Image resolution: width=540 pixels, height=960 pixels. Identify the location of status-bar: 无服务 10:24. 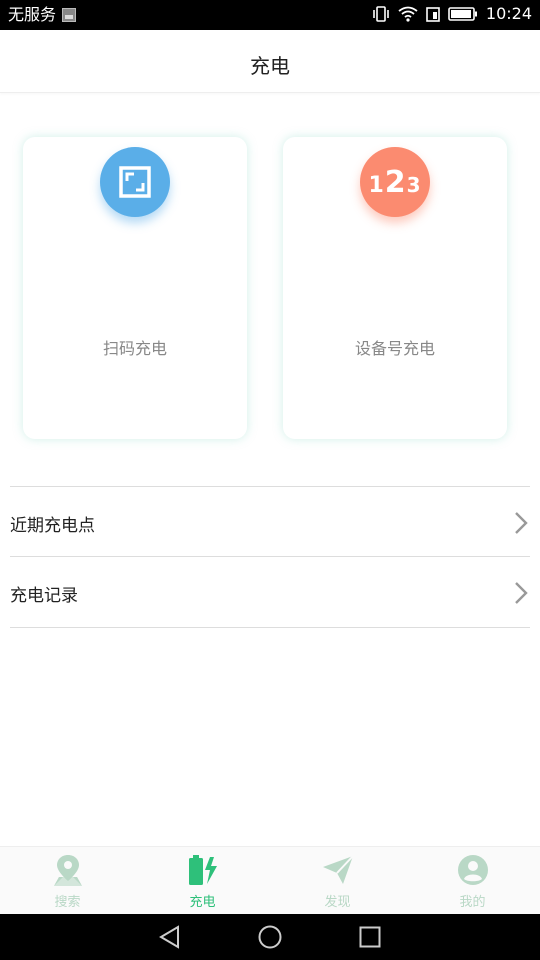
(270, 15).